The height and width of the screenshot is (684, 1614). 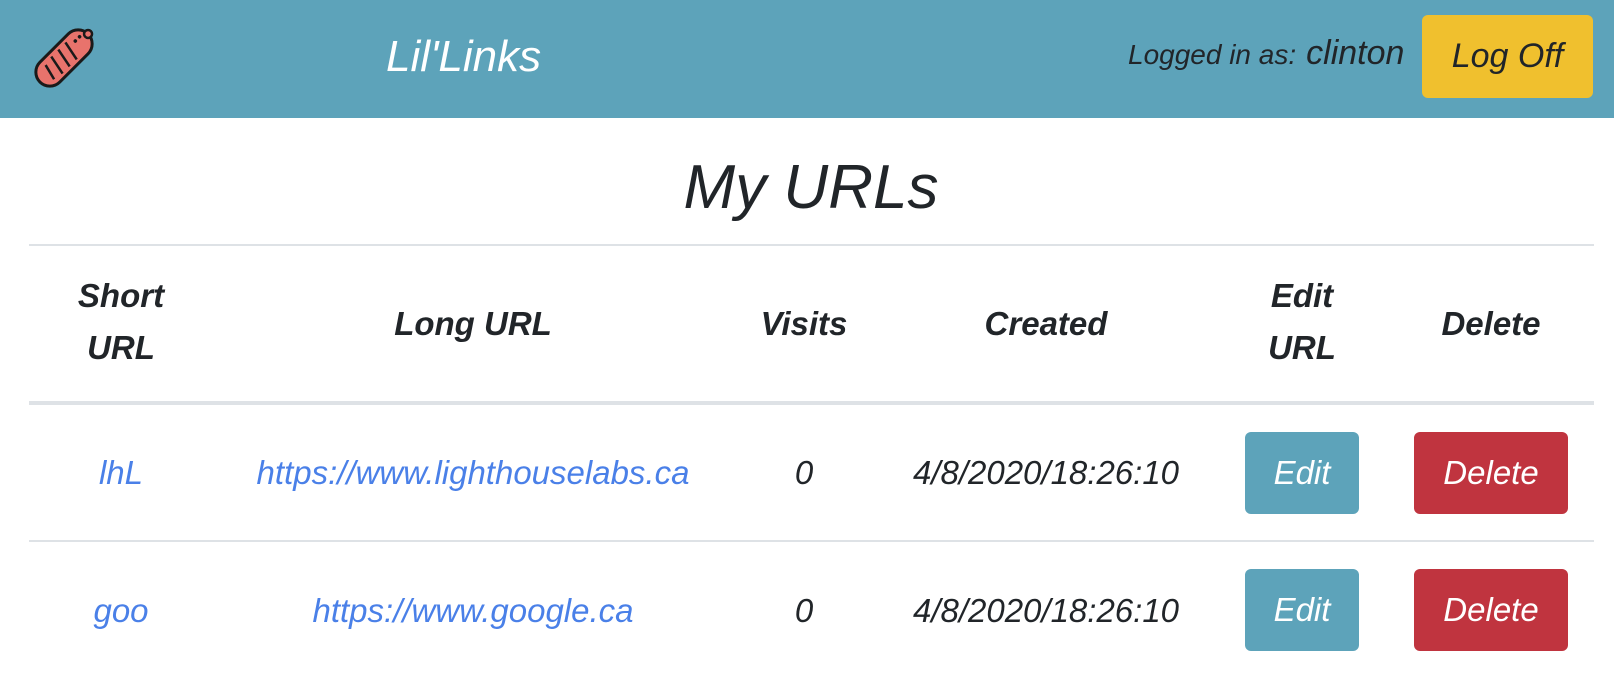 I want to click on page-title: My URLs, so click(x=811, y=187).